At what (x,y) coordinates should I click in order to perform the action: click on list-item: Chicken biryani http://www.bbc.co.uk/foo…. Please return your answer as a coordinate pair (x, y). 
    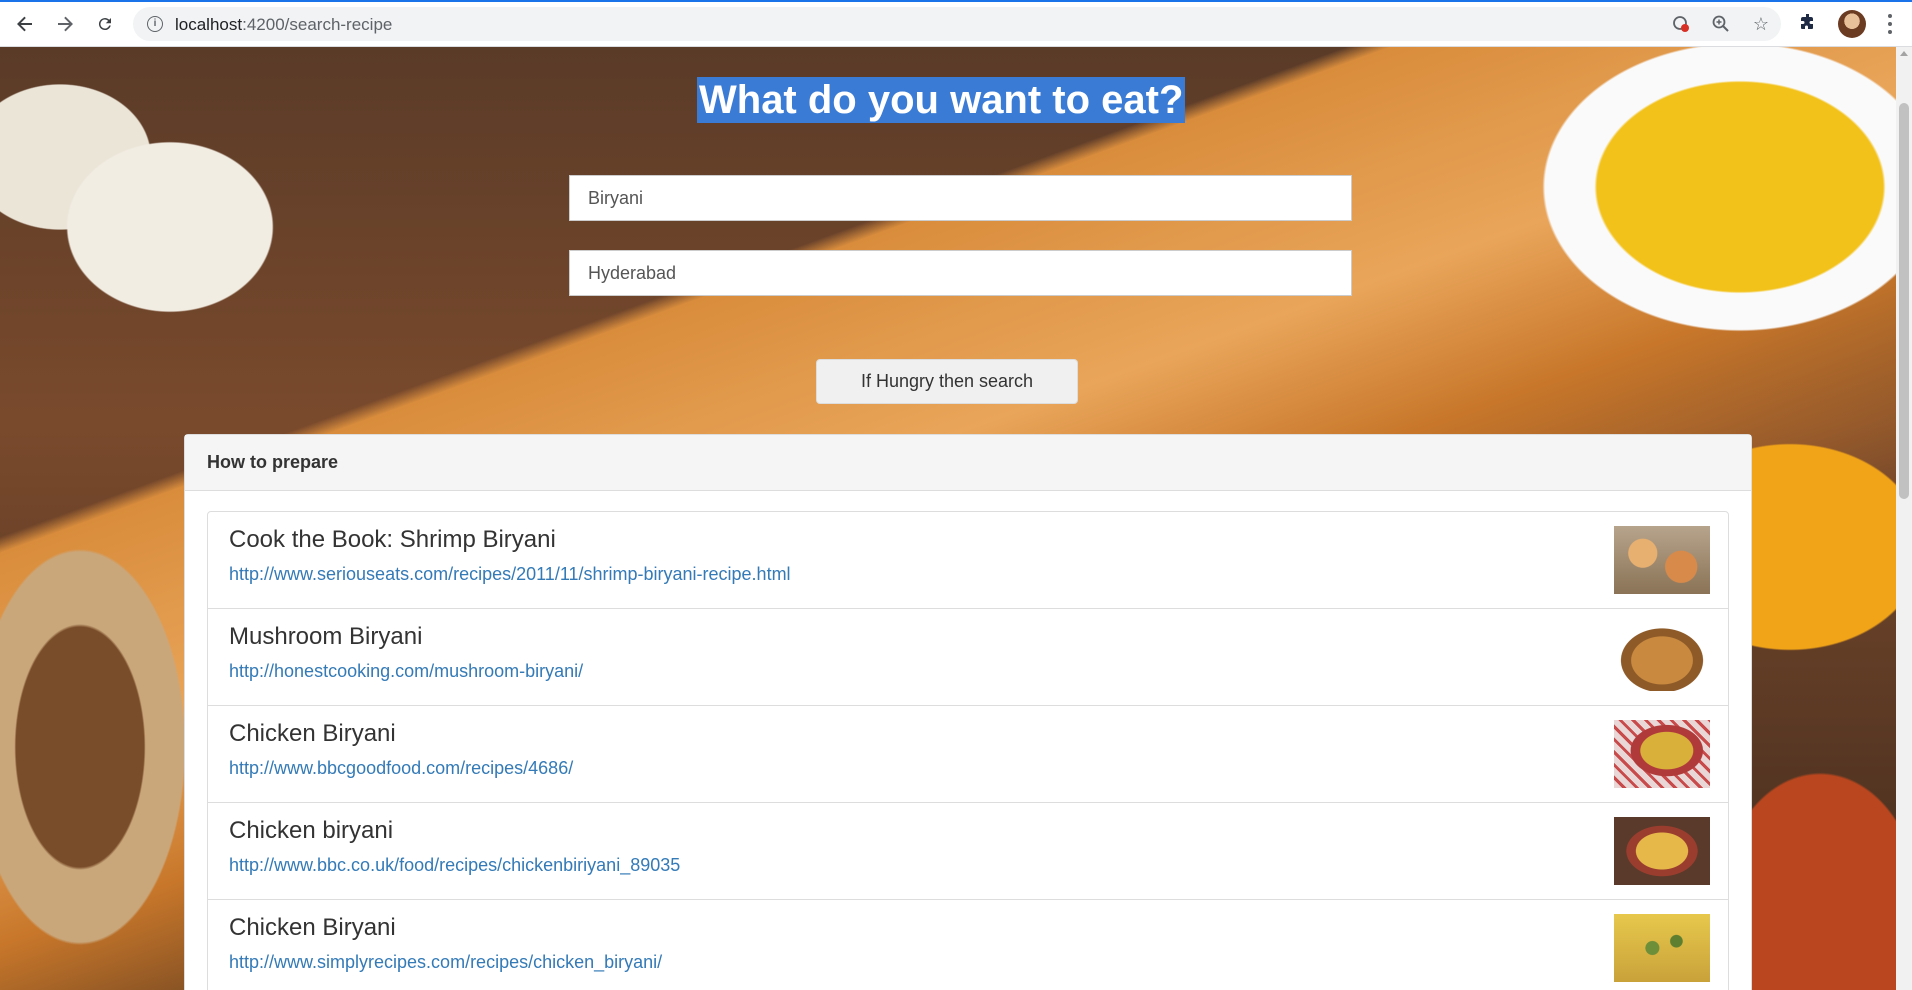
    Looking at the image, I should click on (968, 851).